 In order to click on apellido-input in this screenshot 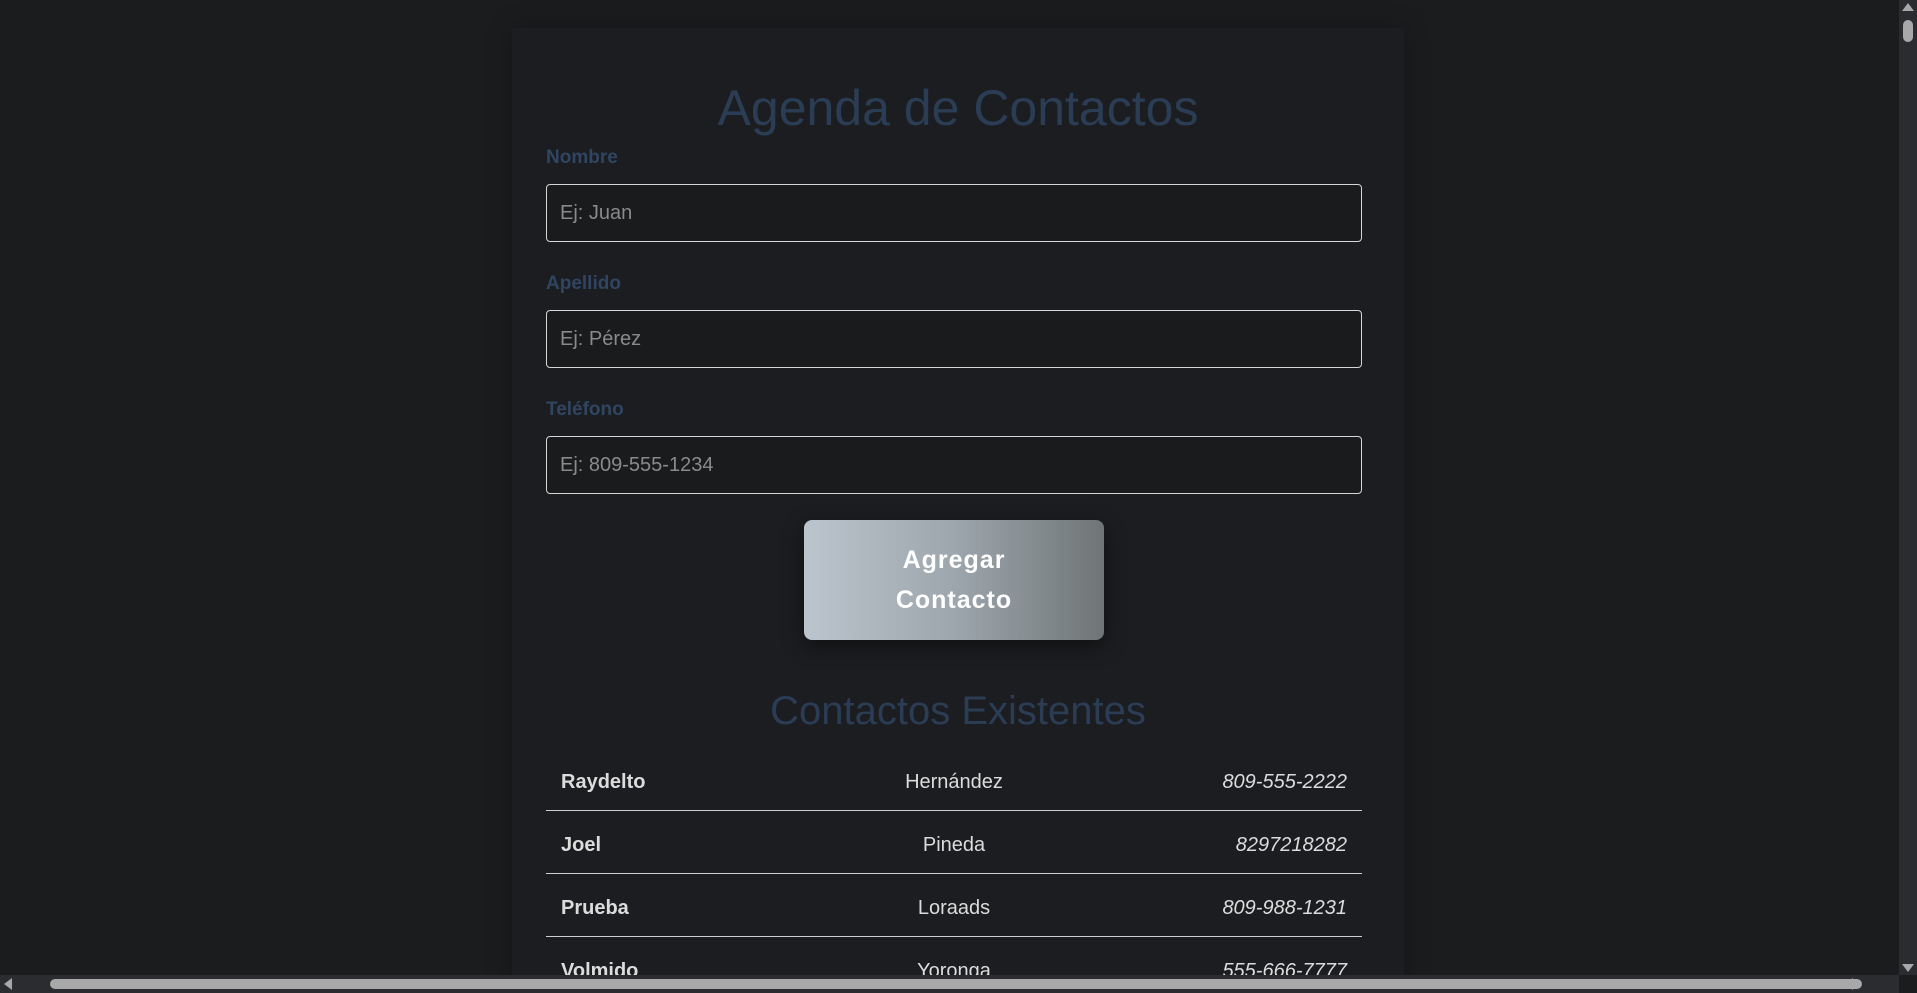, I will do `click(954, 339)`.